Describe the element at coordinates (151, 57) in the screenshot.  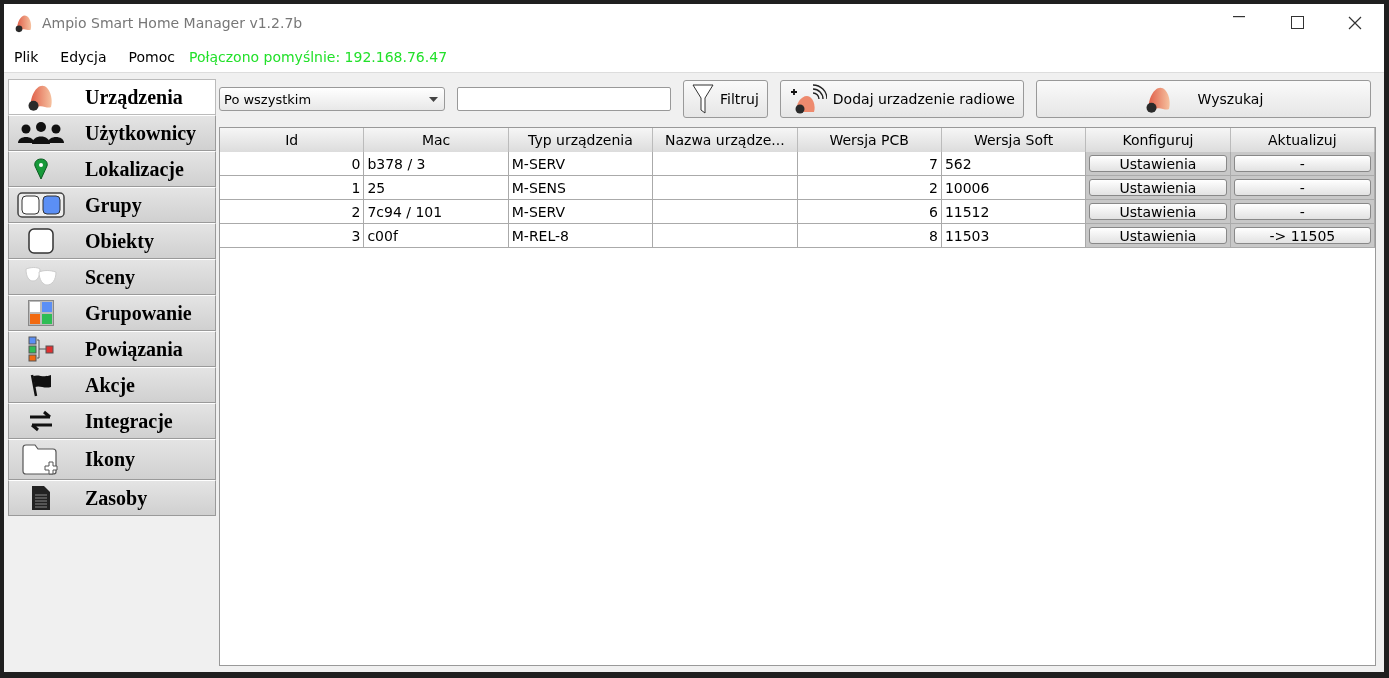
I see `menu-item: Pomoc` at that location.